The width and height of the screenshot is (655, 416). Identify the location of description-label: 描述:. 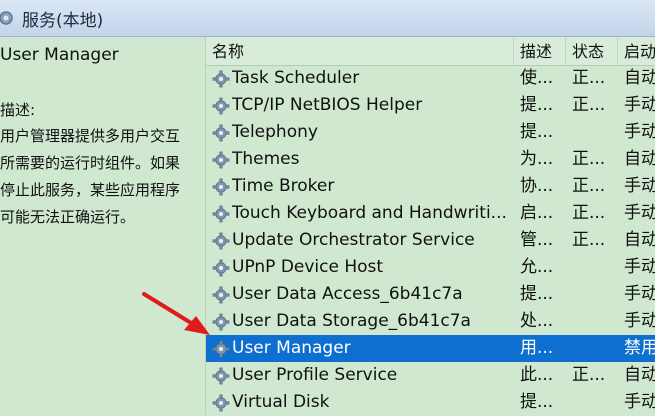
(18, 110).